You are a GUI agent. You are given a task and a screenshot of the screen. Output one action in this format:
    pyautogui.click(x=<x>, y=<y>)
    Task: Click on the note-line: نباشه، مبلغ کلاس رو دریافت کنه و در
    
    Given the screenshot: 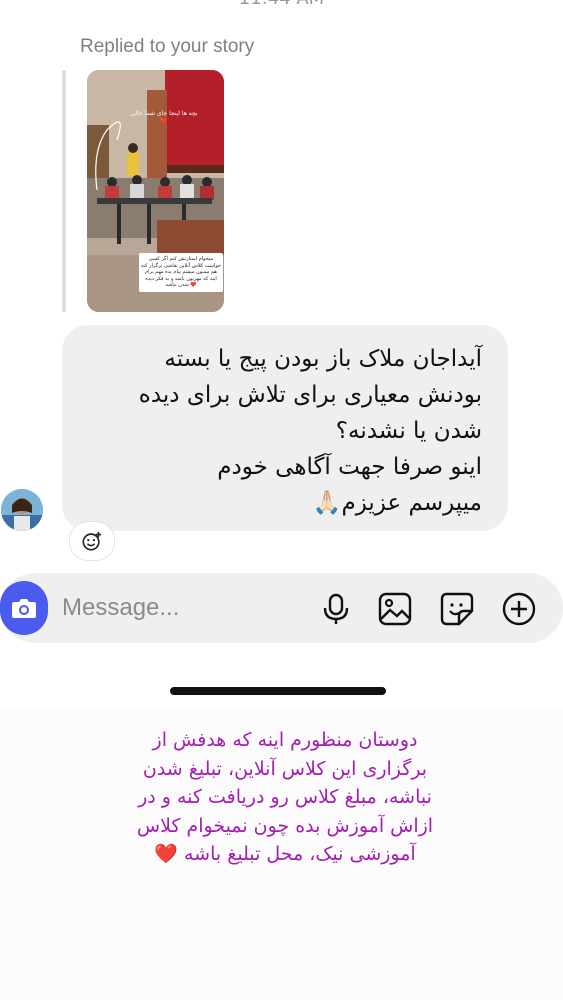 What is the action you would take?
    pyautogui.click(x=285, y=797)
    